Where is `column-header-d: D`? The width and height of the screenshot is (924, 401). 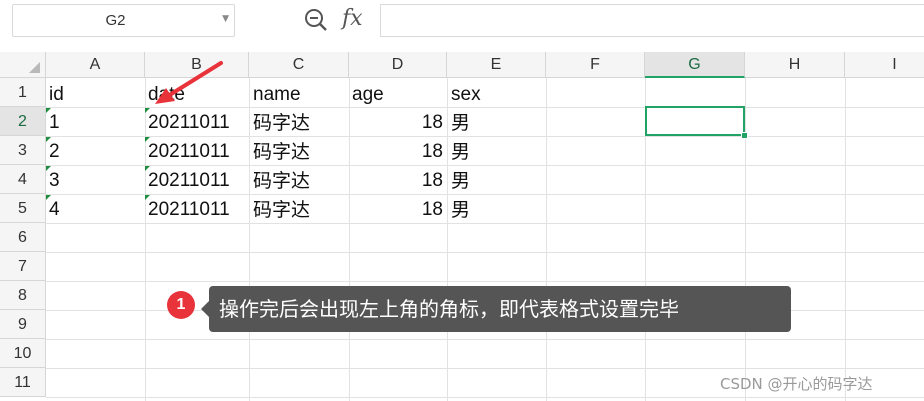
column-header-d: D is located at coordinates (398, 65).